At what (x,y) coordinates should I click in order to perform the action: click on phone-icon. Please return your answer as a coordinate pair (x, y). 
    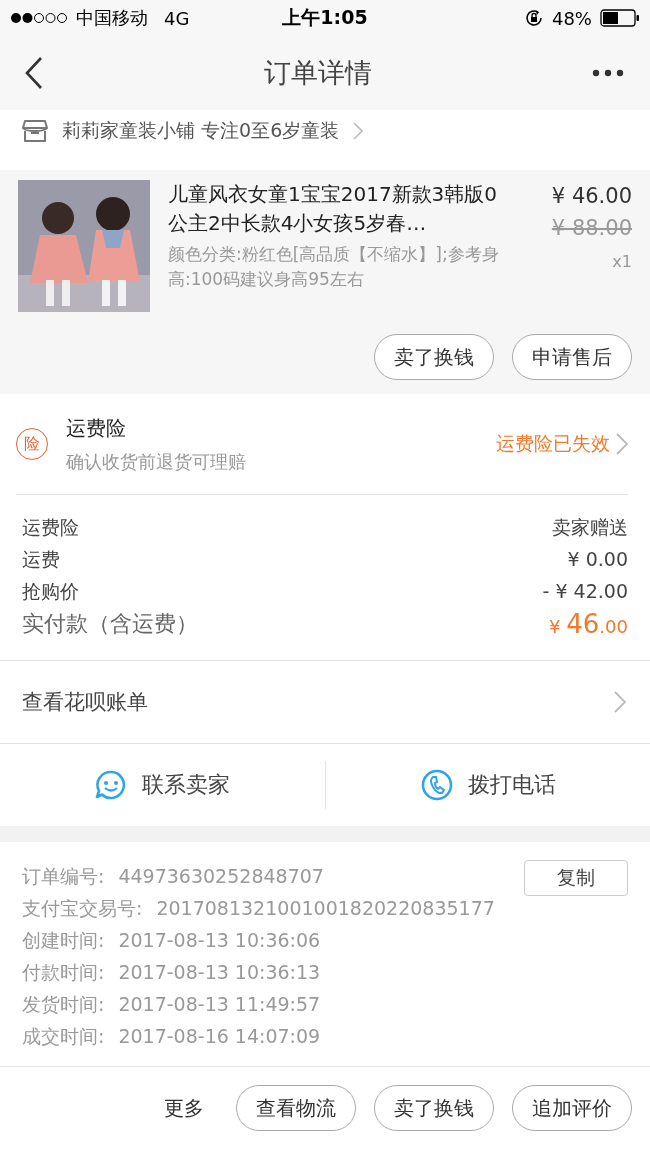
    Looking at the image, I should click on (436, 785).